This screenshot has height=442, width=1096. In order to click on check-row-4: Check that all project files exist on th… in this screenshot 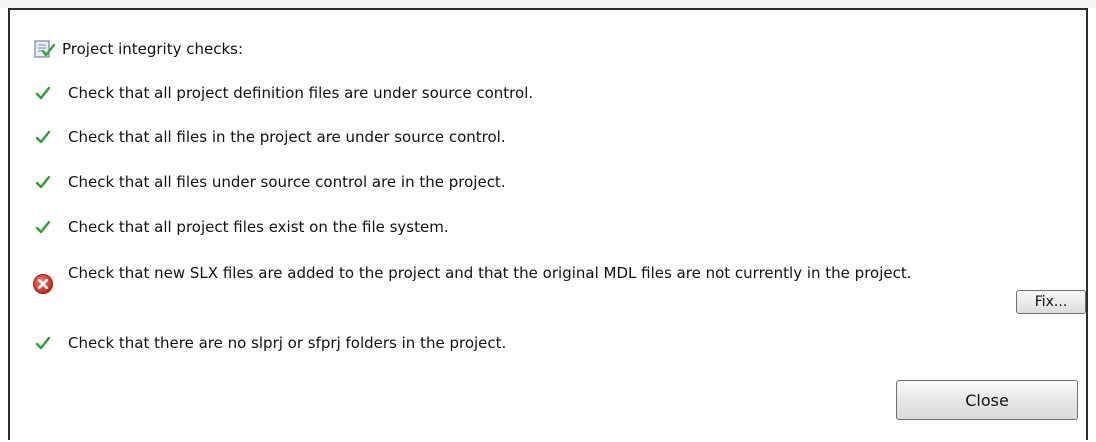, I will do `click(505, 227)`.